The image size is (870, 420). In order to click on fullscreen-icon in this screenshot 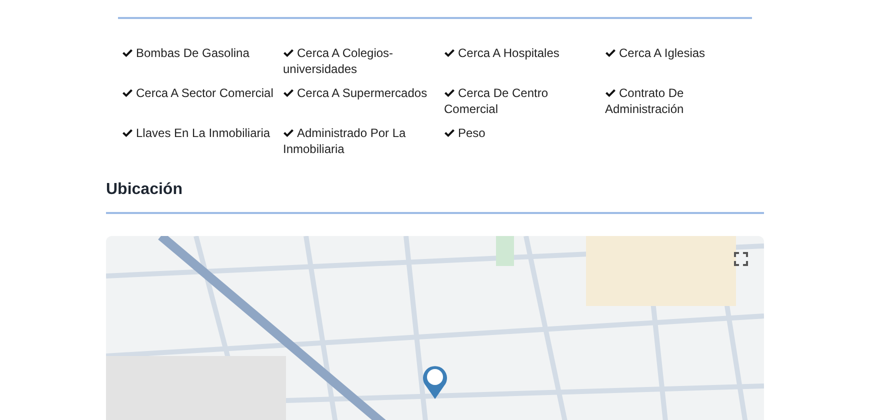, I will do `click(741, 259)`.